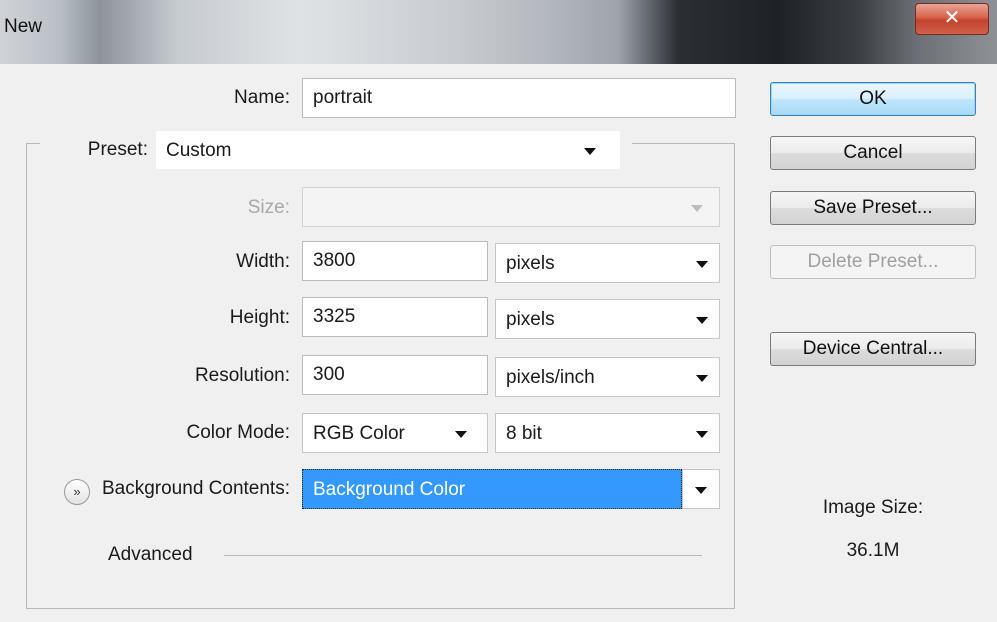 The width and height of the screenshot is (997, 622). Describe the element at coordinates (873, 550) in the screenshot. I see `image-size-value: 36.1M` at that location.